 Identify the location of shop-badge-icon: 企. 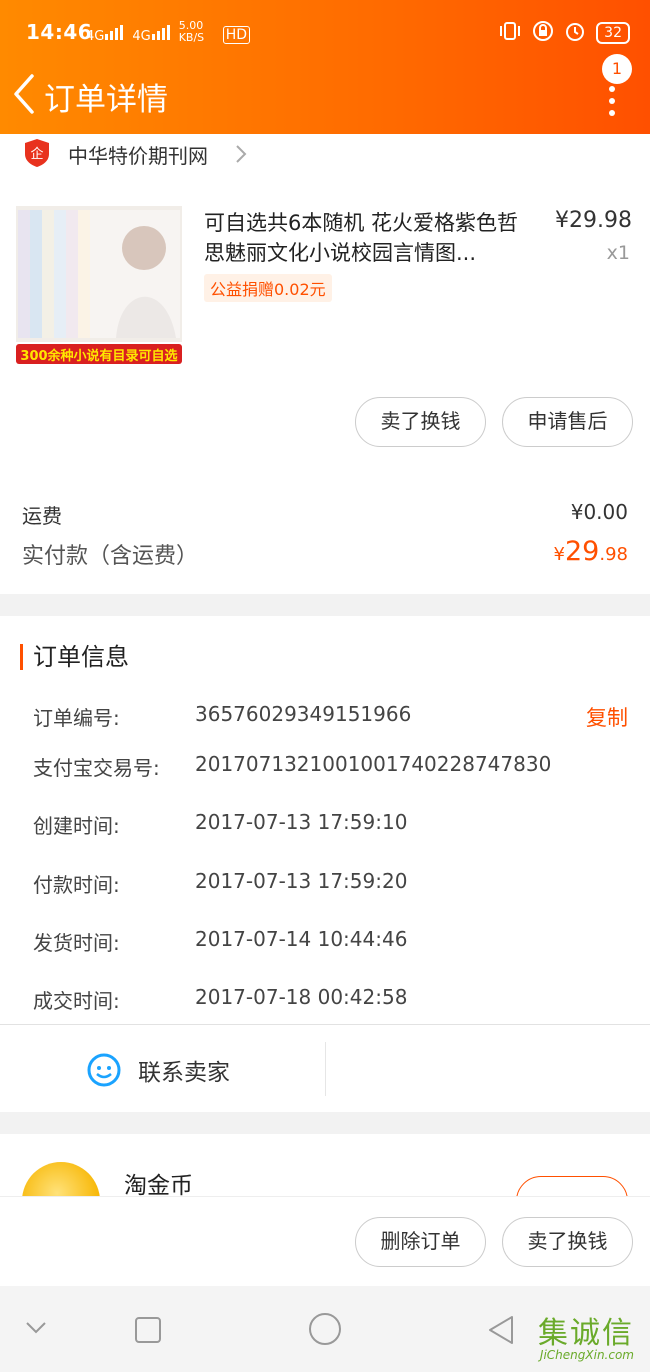
(37, 153).